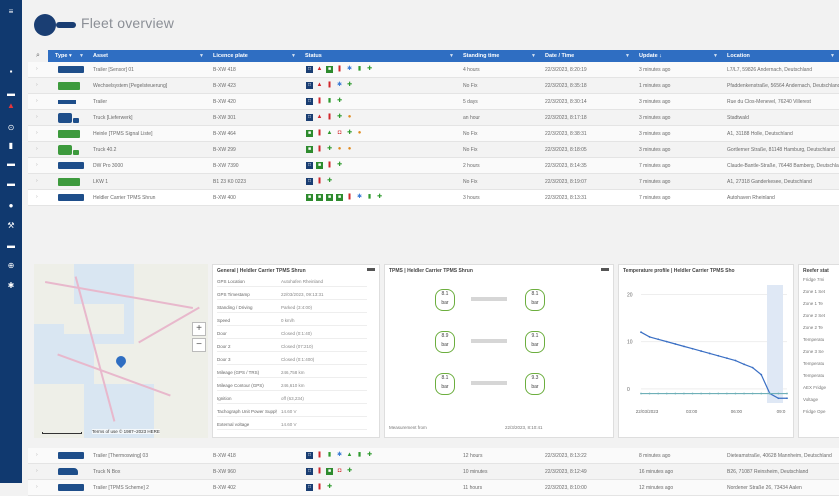  Describe the element at coordinates (149, 56) in the screenshot. I see `column-header-1: Asset ▼` at that location.